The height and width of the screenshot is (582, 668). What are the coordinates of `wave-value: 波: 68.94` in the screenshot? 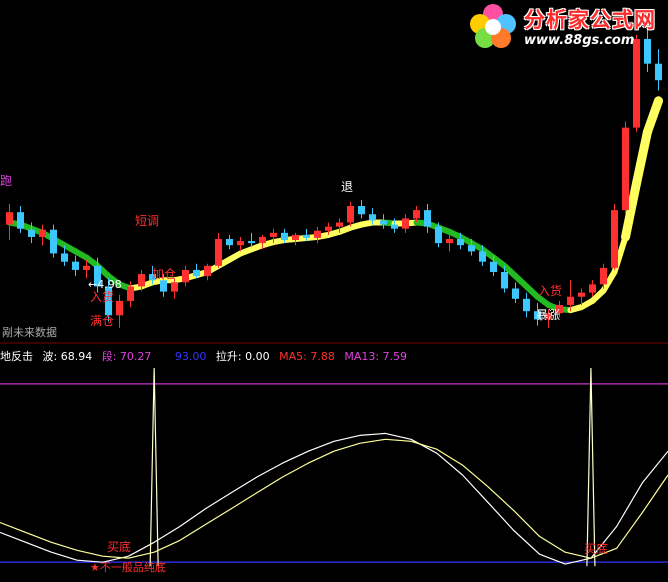 It's located at (67, 356).